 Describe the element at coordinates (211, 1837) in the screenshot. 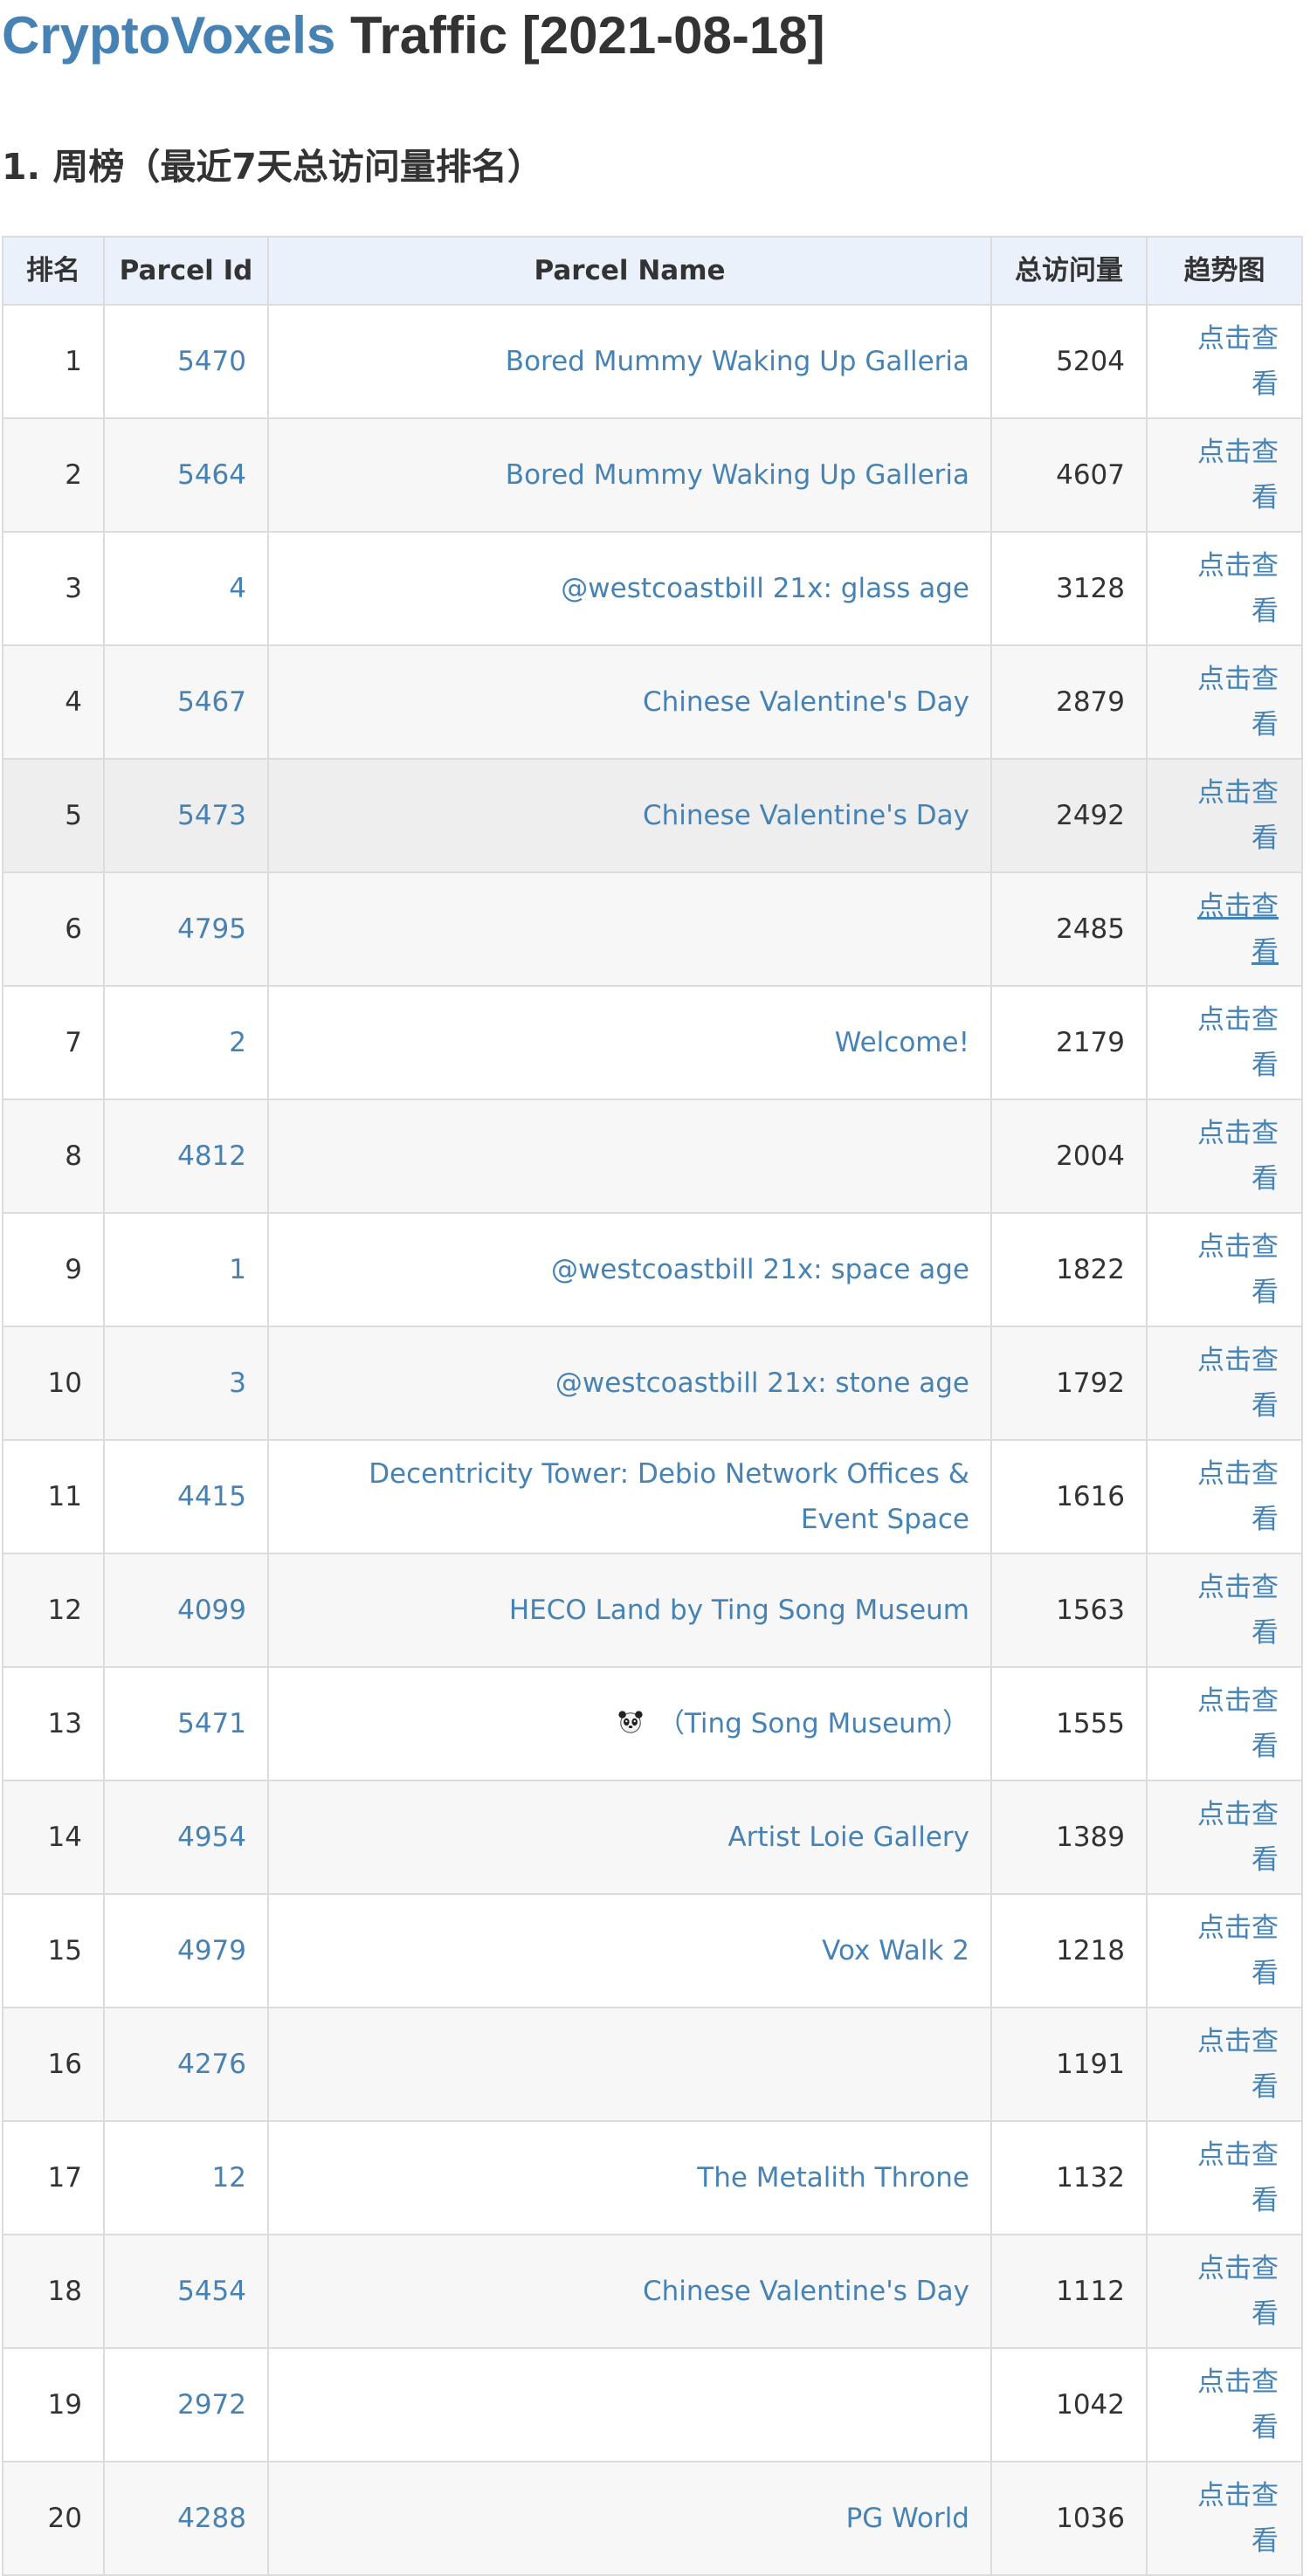

I see `parcel-id-link: 4954` at that location.